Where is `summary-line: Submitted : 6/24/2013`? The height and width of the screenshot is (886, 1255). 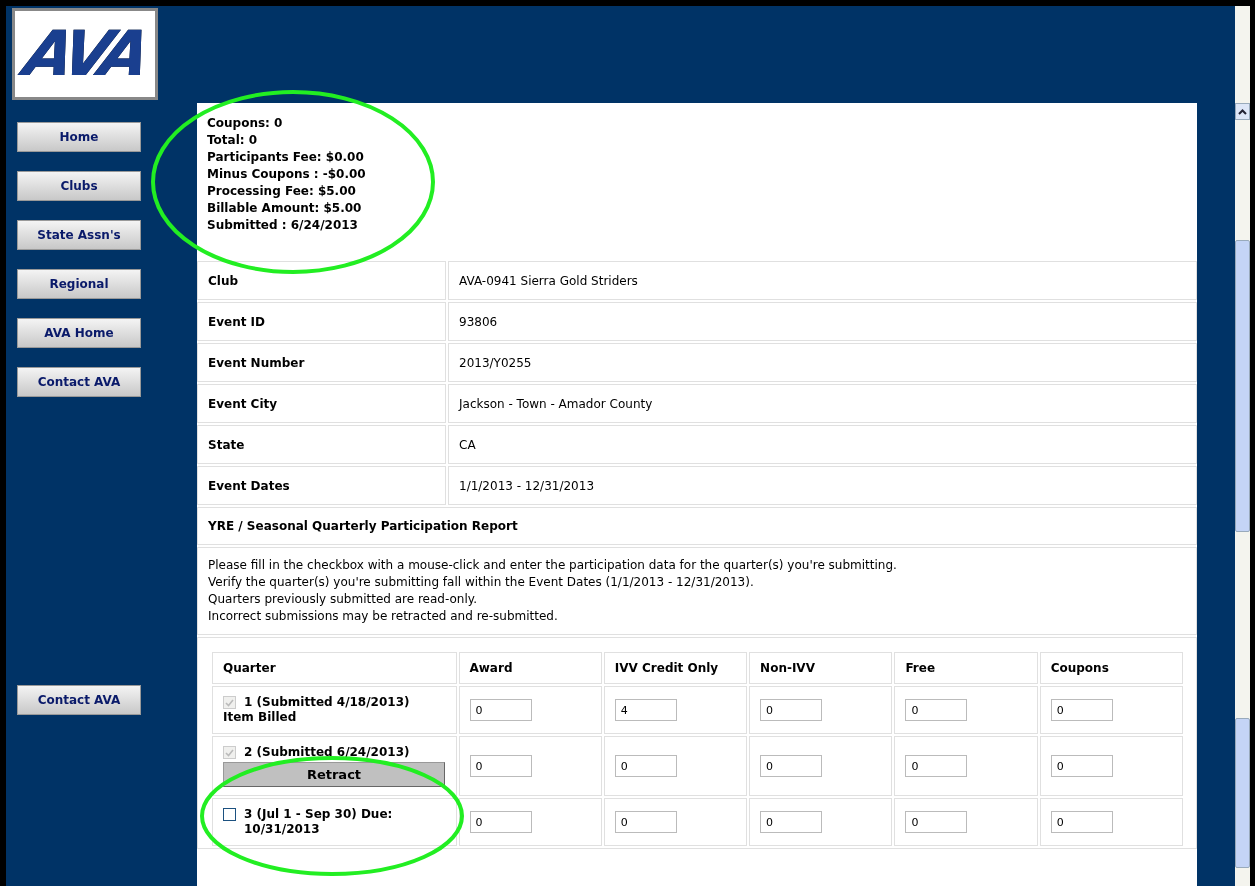 summary-line: Submitted : 6/24/2013 is located at coordinates (283, 225).